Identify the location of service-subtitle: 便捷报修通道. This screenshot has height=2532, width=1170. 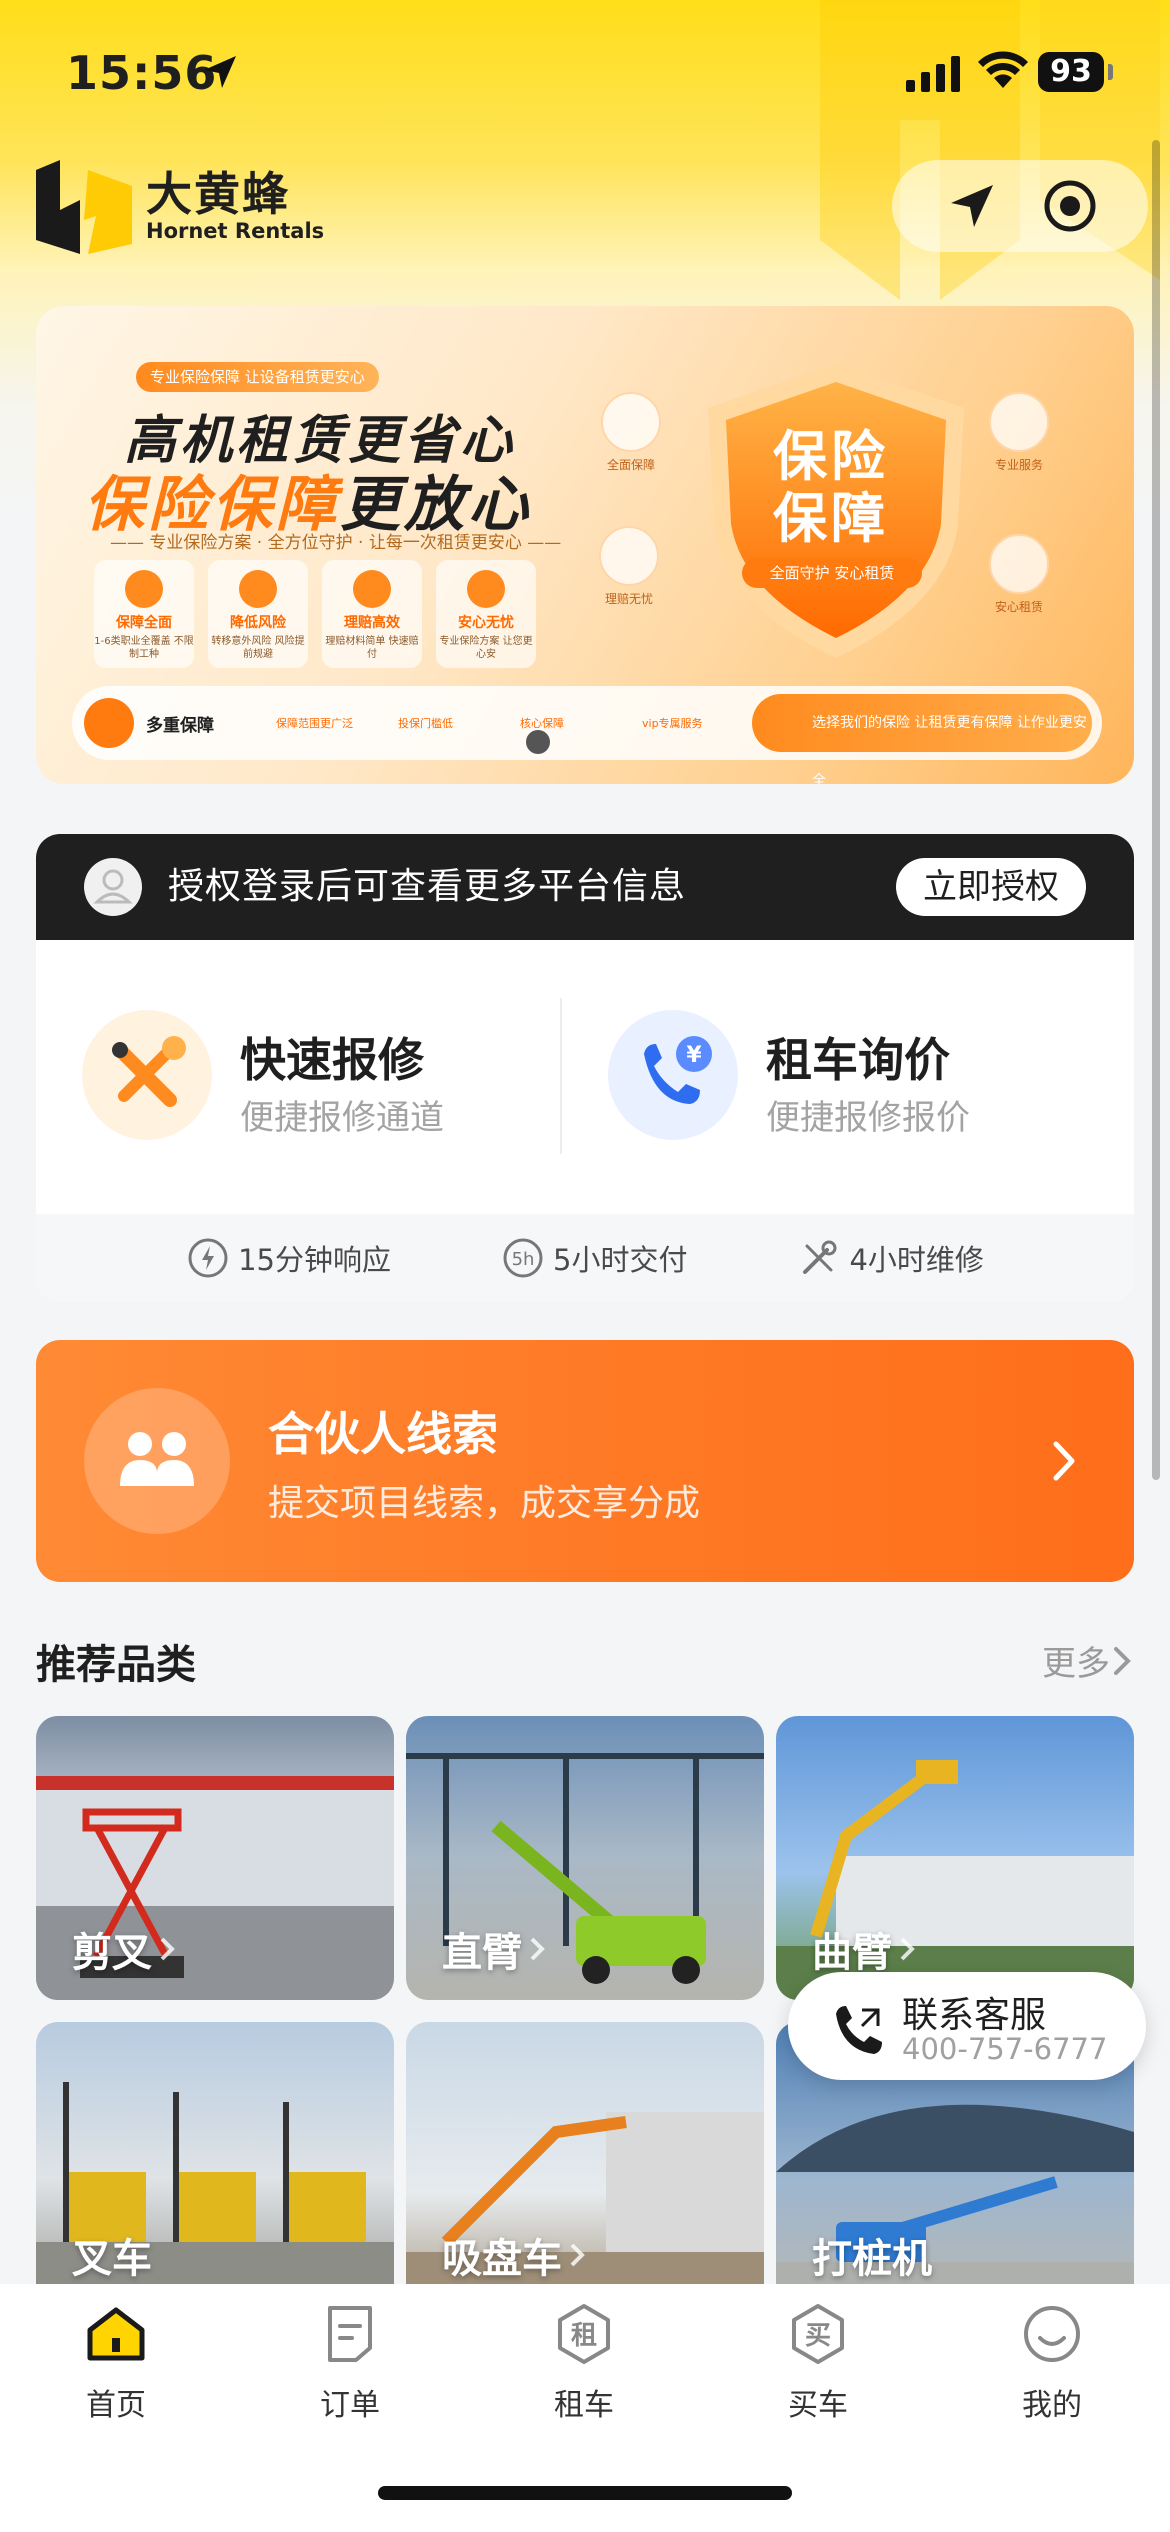
(342, 1118).